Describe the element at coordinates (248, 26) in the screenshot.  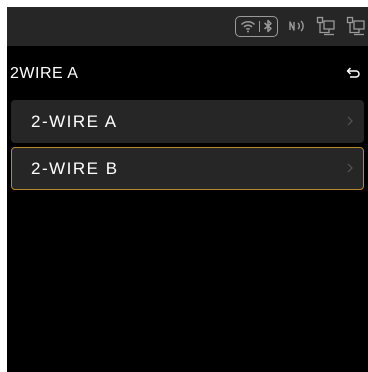
I see `wifi-icon` at that location.